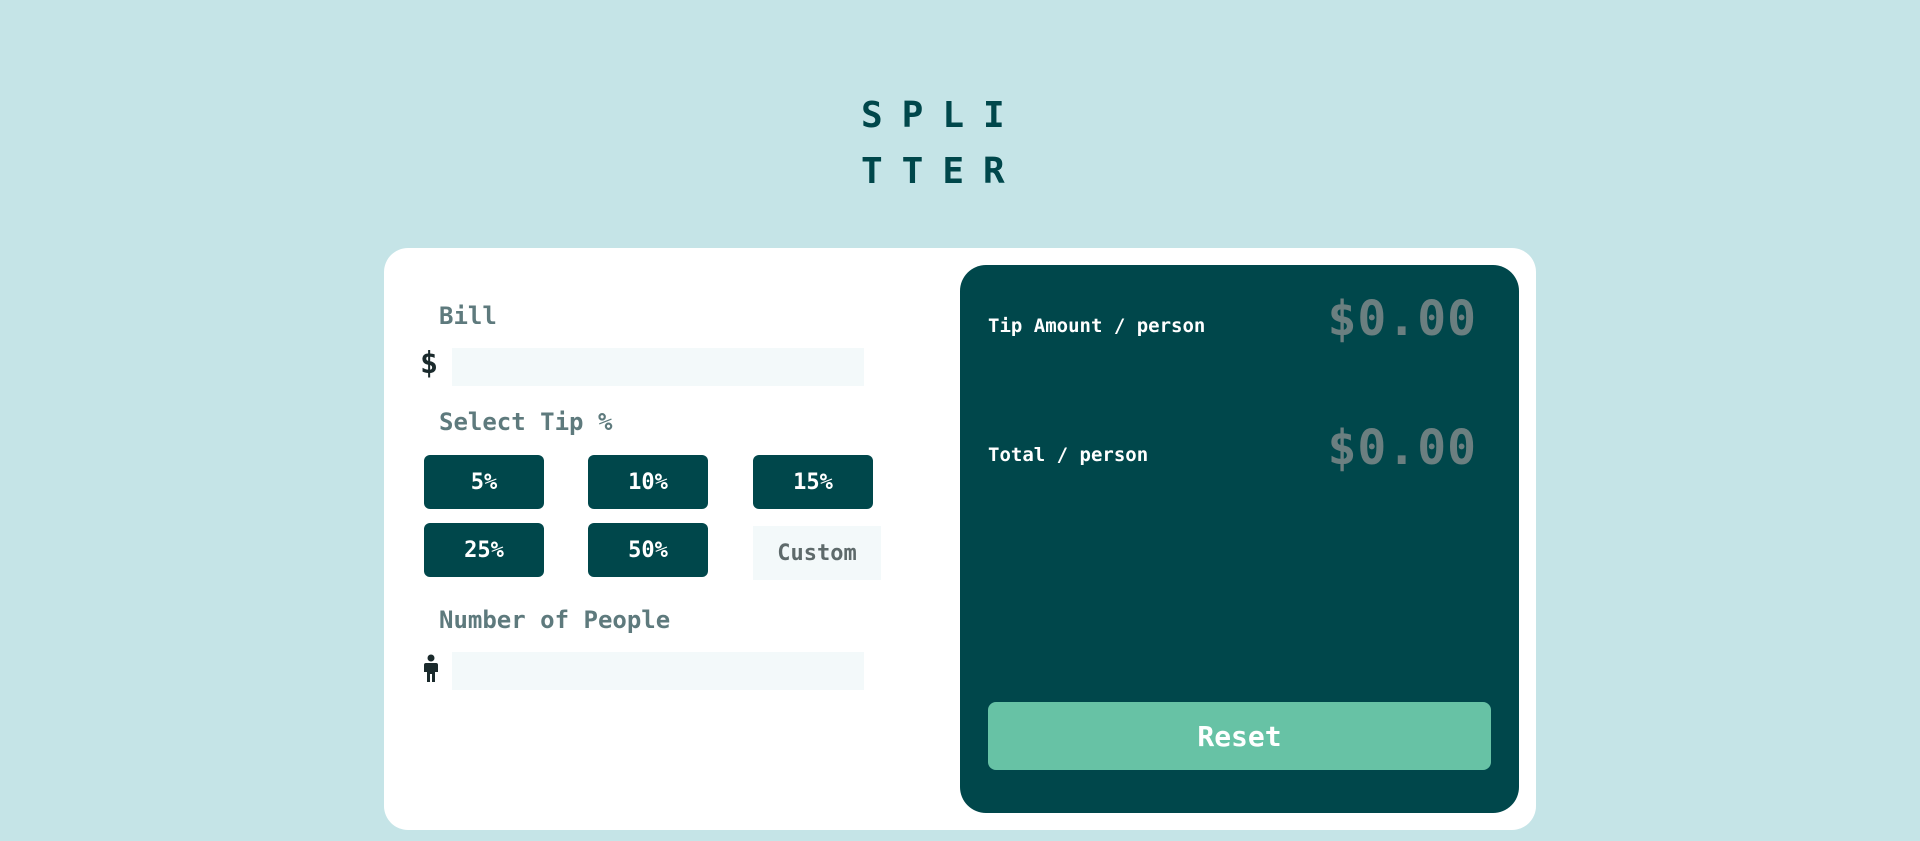 The image size is (1920, 841). I want to click on bill-input, so click(658, 367).